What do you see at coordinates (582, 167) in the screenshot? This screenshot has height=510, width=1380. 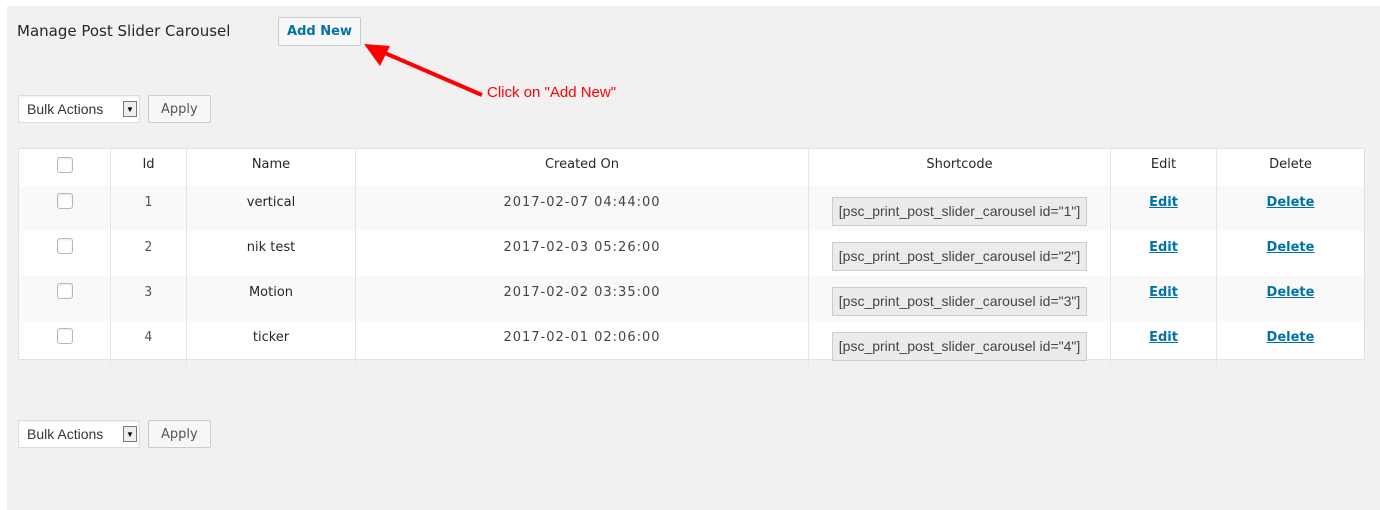 I see `column-header-created-on: Created On` at bounding box center [582, 167].